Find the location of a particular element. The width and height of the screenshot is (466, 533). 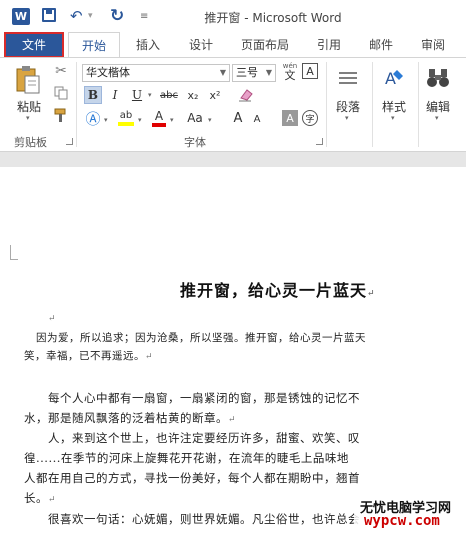

text-line-content: 长。 is located at coordinates (36, 498).